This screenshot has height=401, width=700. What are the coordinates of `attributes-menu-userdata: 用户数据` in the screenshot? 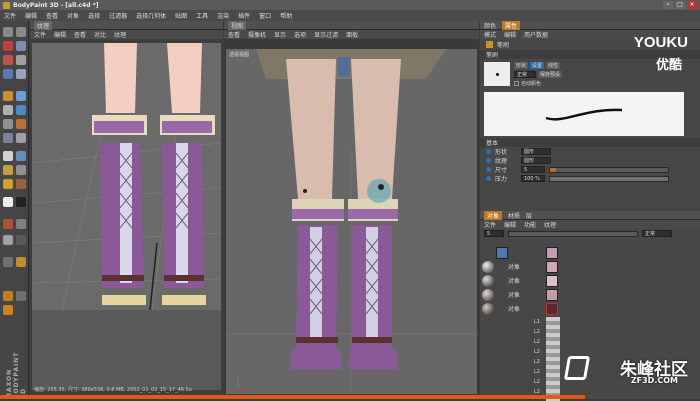 It's located at (536, 34).